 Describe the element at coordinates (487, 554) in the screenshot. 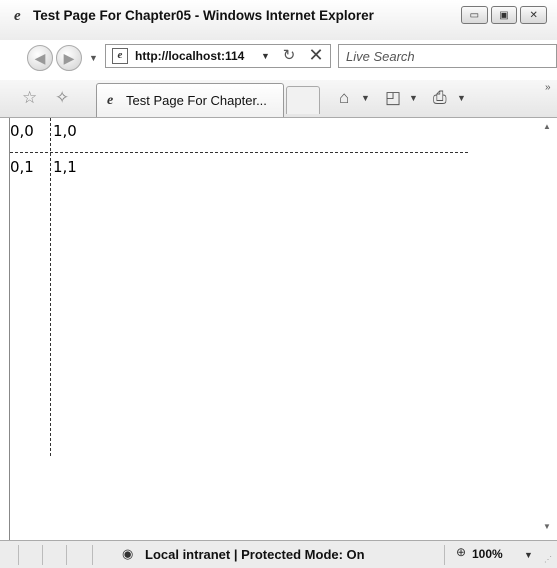

I see `zoom-level: 100%` at that location.